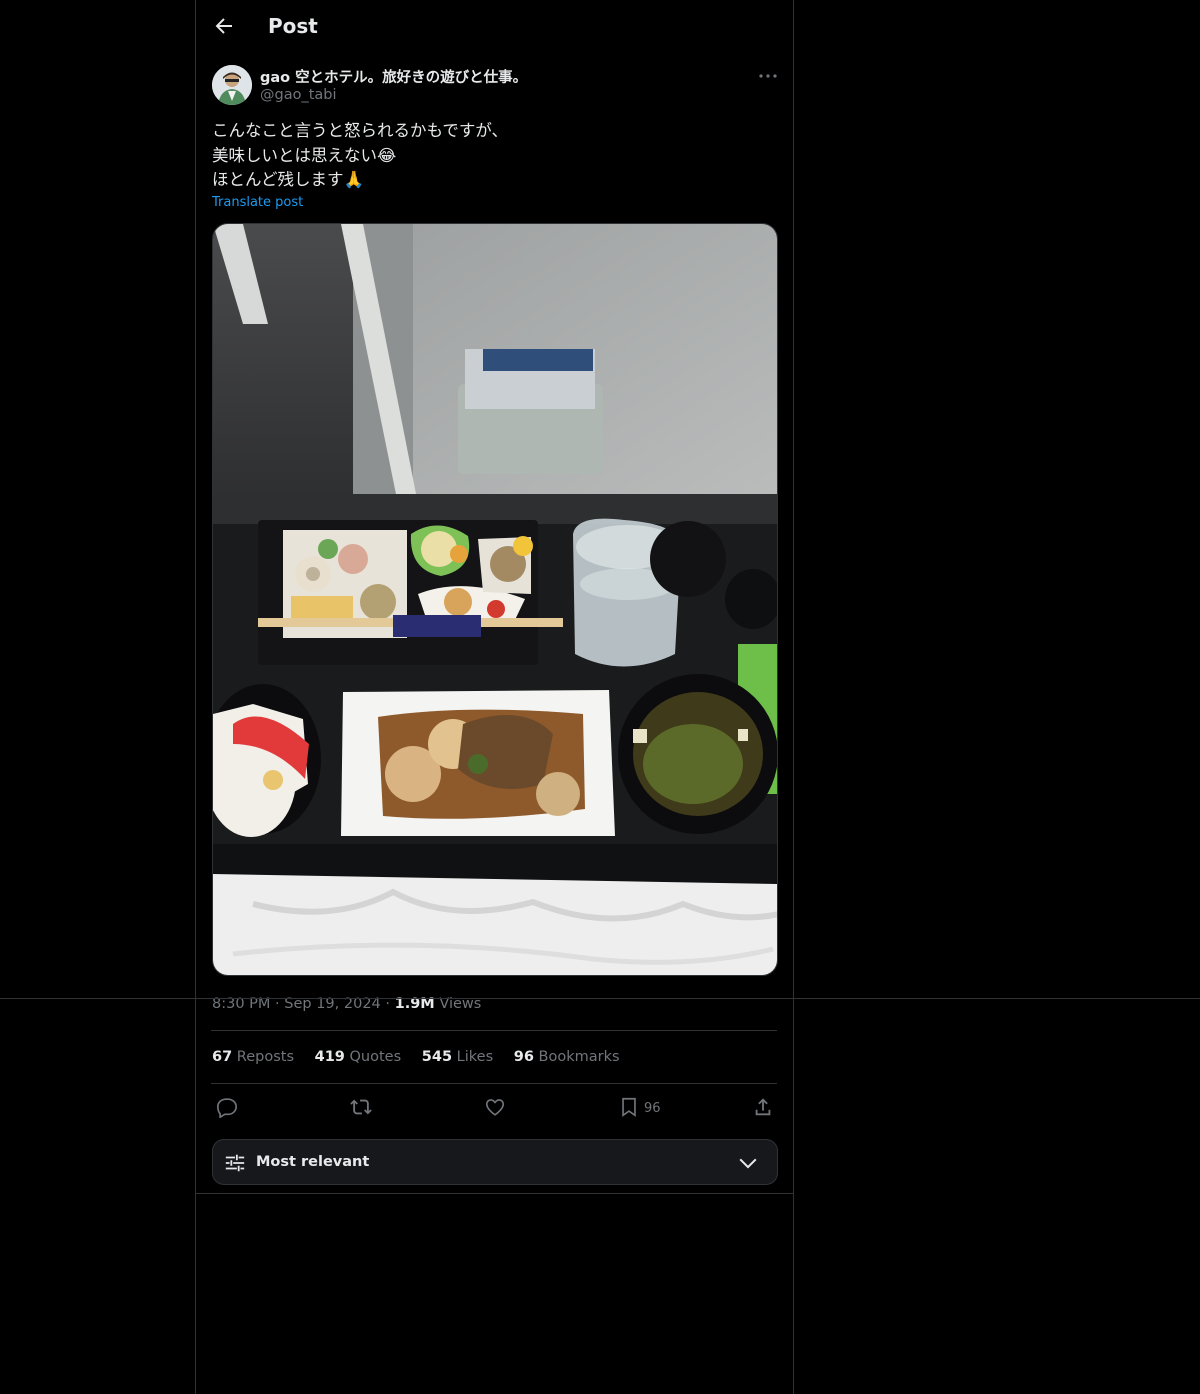 The width and height of the screenshot is (1200, 1394). What do you see at coordinates (313, 1162) in the screenshot?
I see `sort-label: Most relevant` at bounding box center [313, 1162].